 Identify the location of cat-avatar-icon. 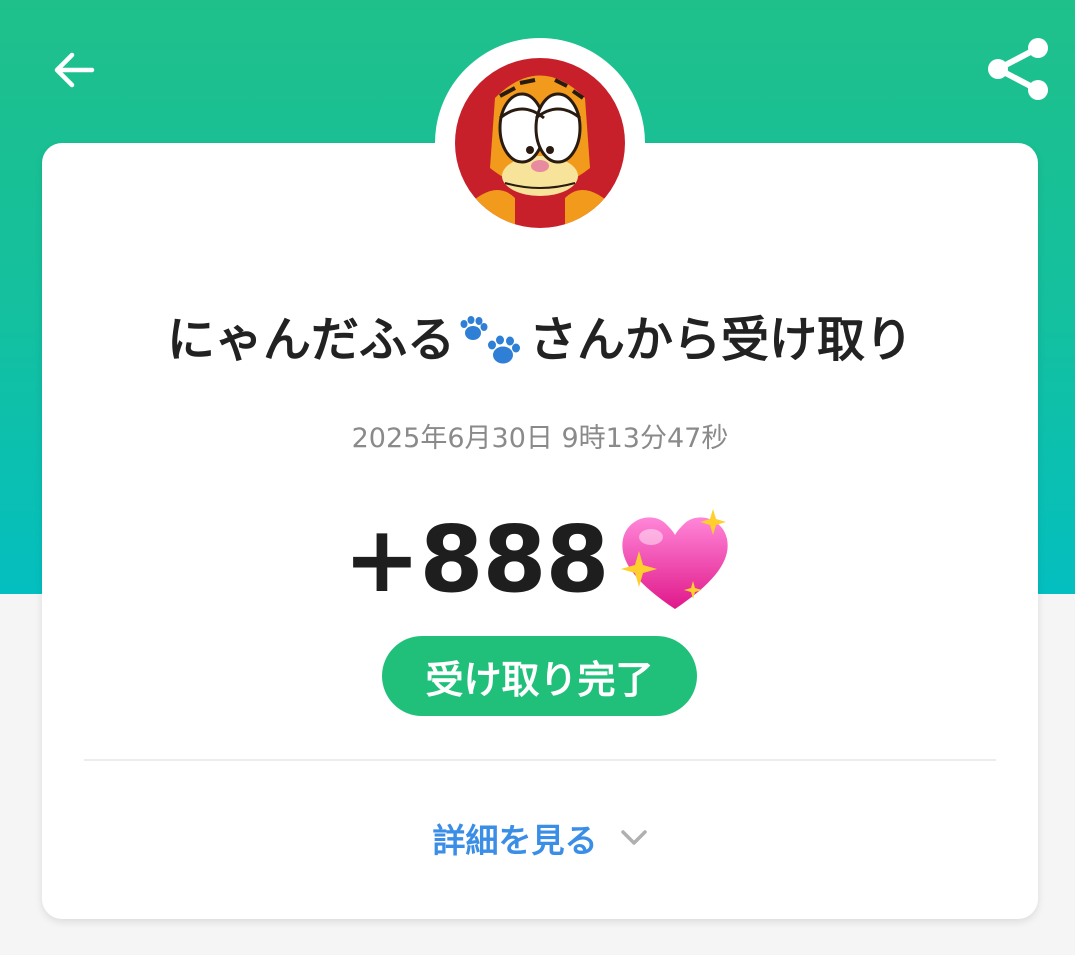
(540, 143).